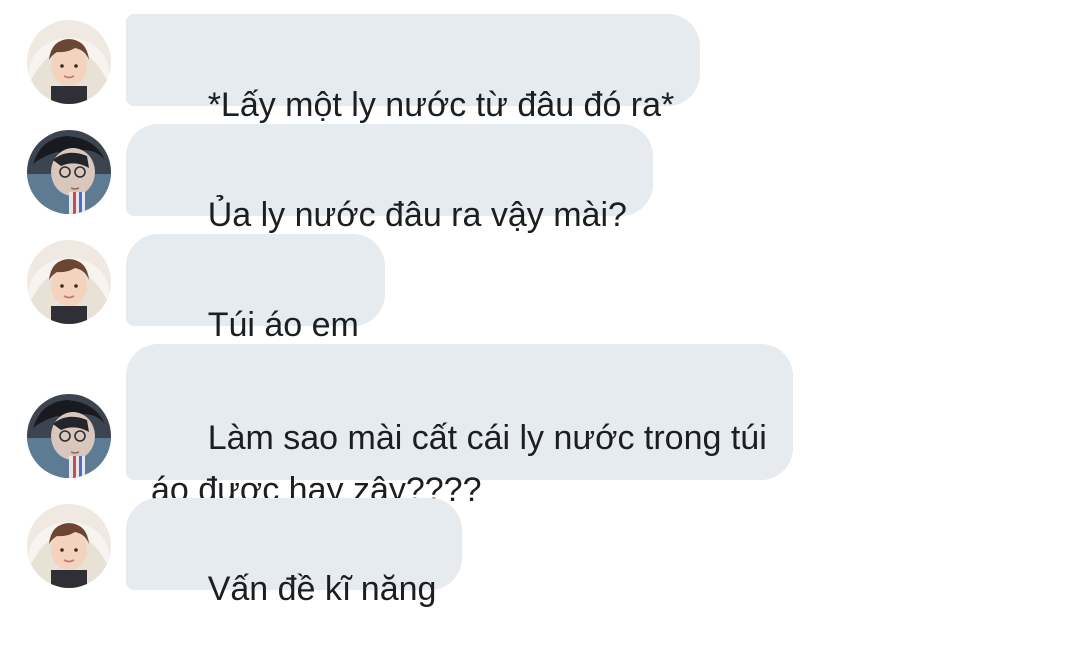 The image size is (1080, 667). I want to click on message-text: Túi áo em, so click(283, 325).